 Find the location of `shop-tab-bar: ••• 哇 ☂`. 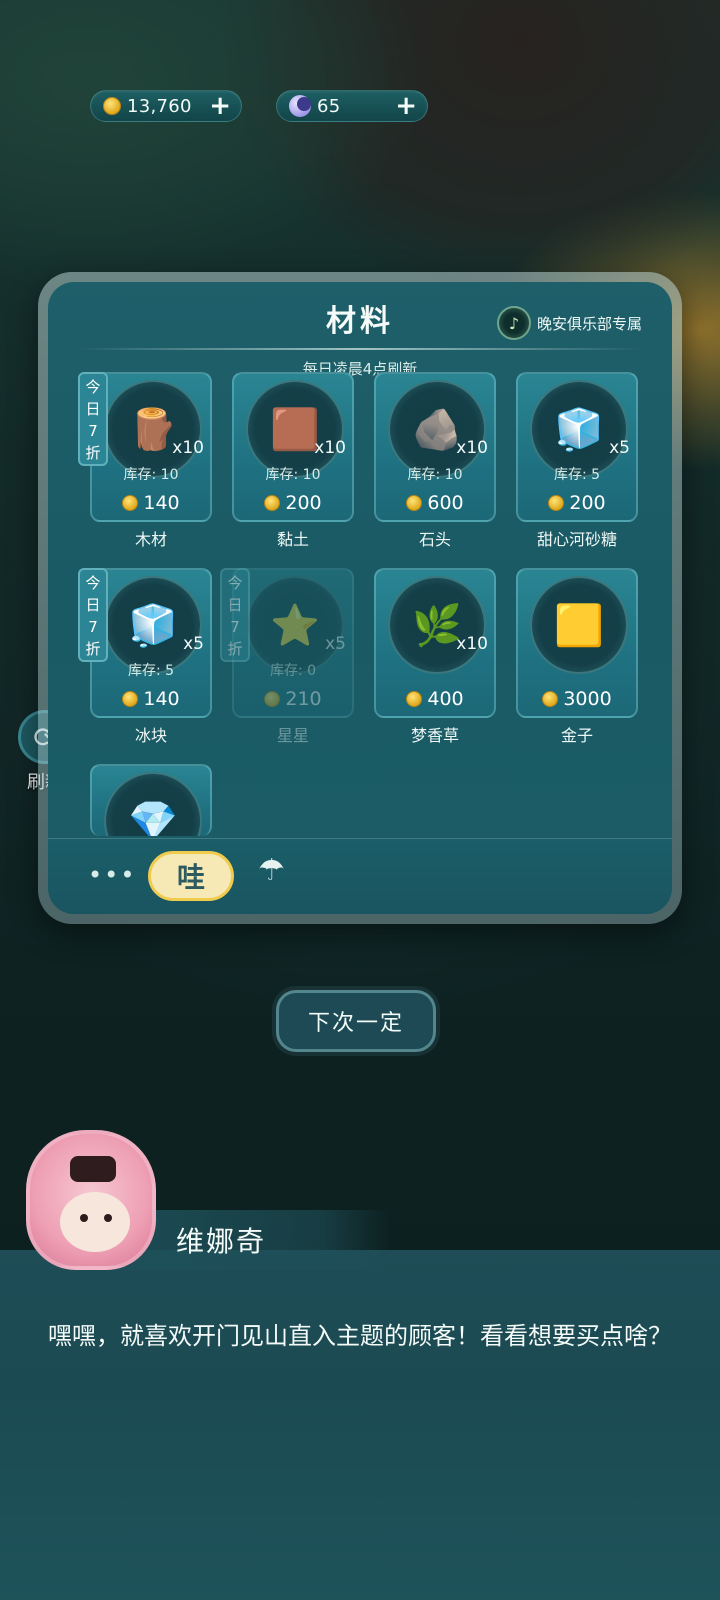

shop-tab-bar: ••• 哇 ☂ is located at coordinates (360, 876).